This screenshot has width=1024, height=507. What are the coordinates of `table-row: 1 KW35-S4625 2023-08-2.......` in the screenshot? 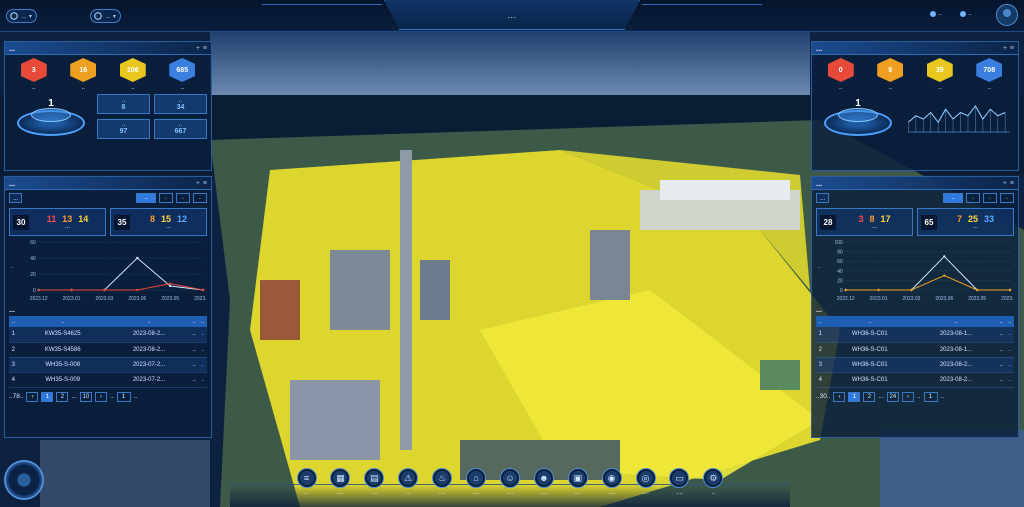 It's located at (108, 335).